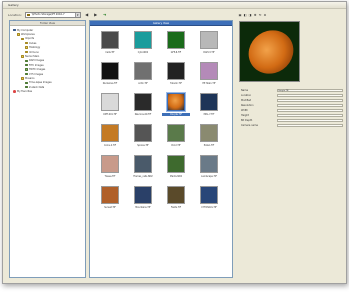 The width and height of the screenshot is (349, 293). I want to click on property-key: Camera name, so click(249, 125).